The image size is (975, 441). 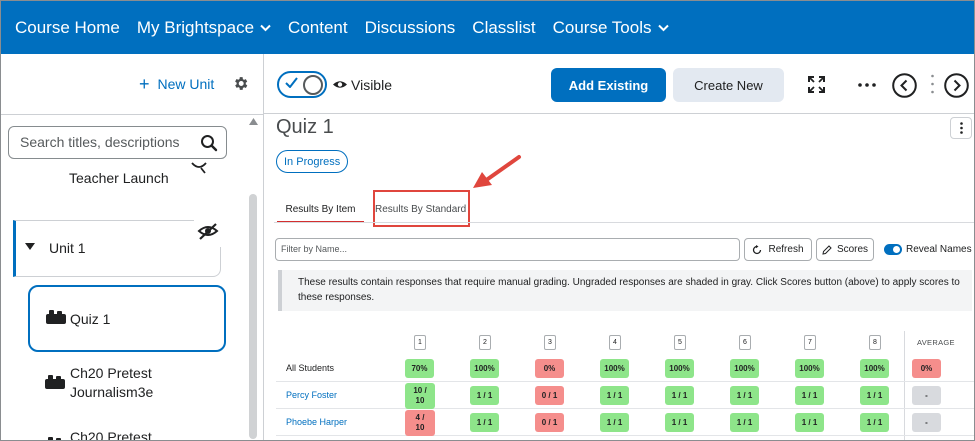 What do you see at coordinates (419, 368) in the screenshot?
I see `score-cell: 70%` at bounding box center [419, 368].